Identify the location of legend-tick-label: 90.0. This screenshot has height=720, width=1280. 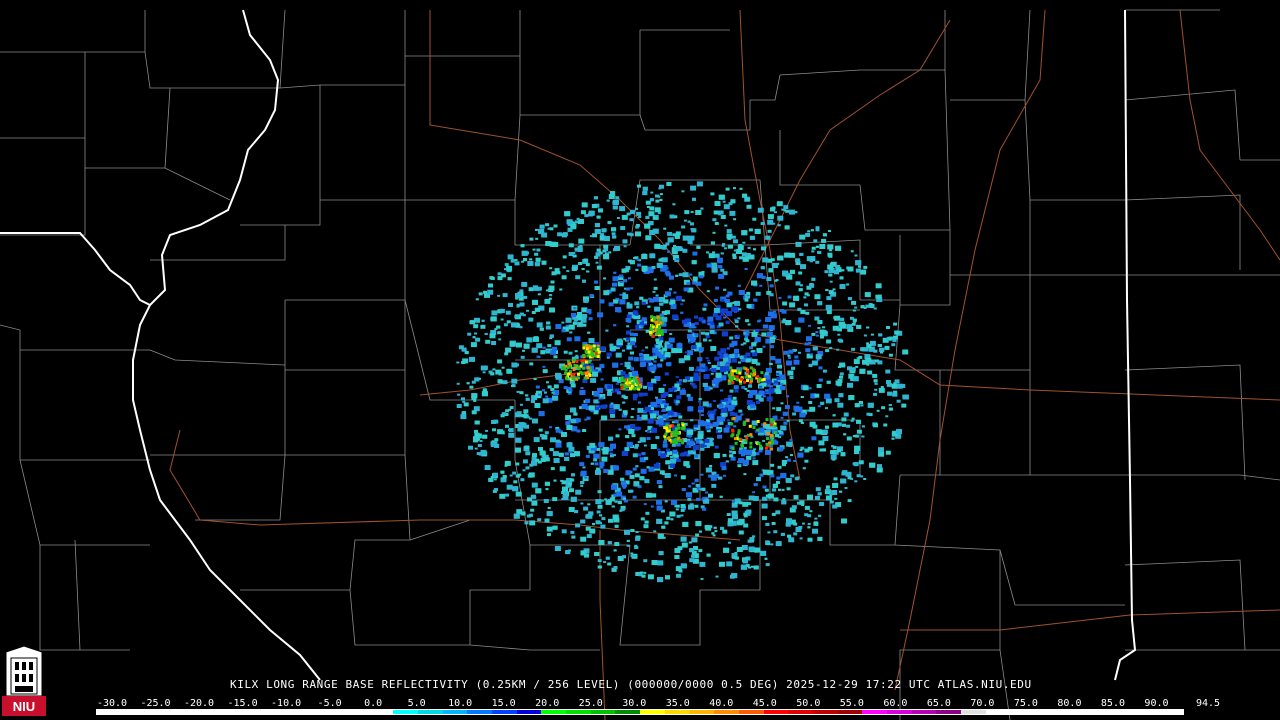
(1156, 703).